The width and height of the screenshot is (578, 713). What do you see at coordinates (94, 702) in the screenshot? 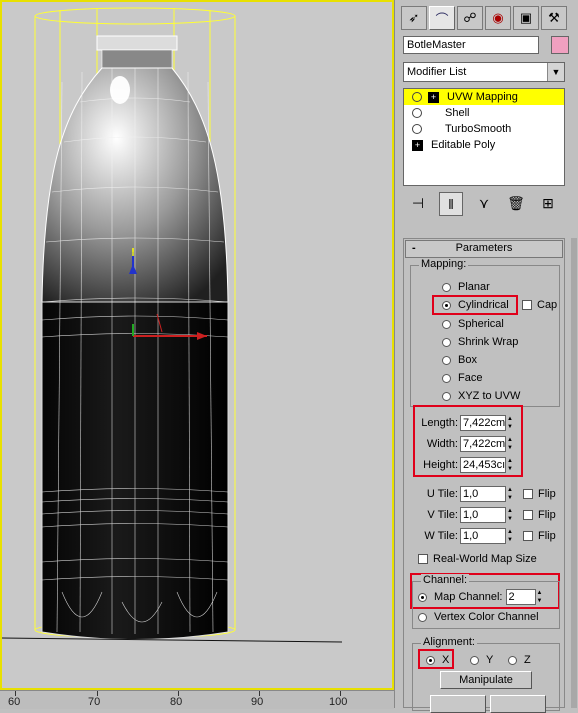
I see `ruler-label: 70` at bounding box center [94, 702].